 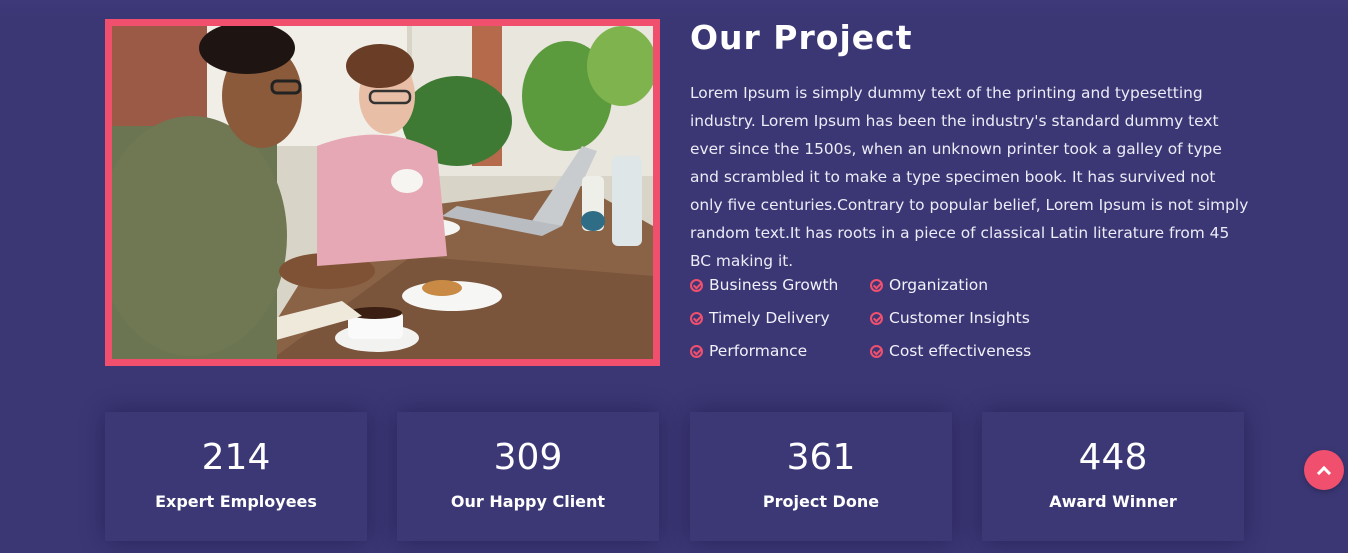 What do you see at coordinates (801, 37) in the screenshot?
I see `section-title: Our Project` at bounding box center [801, 37].